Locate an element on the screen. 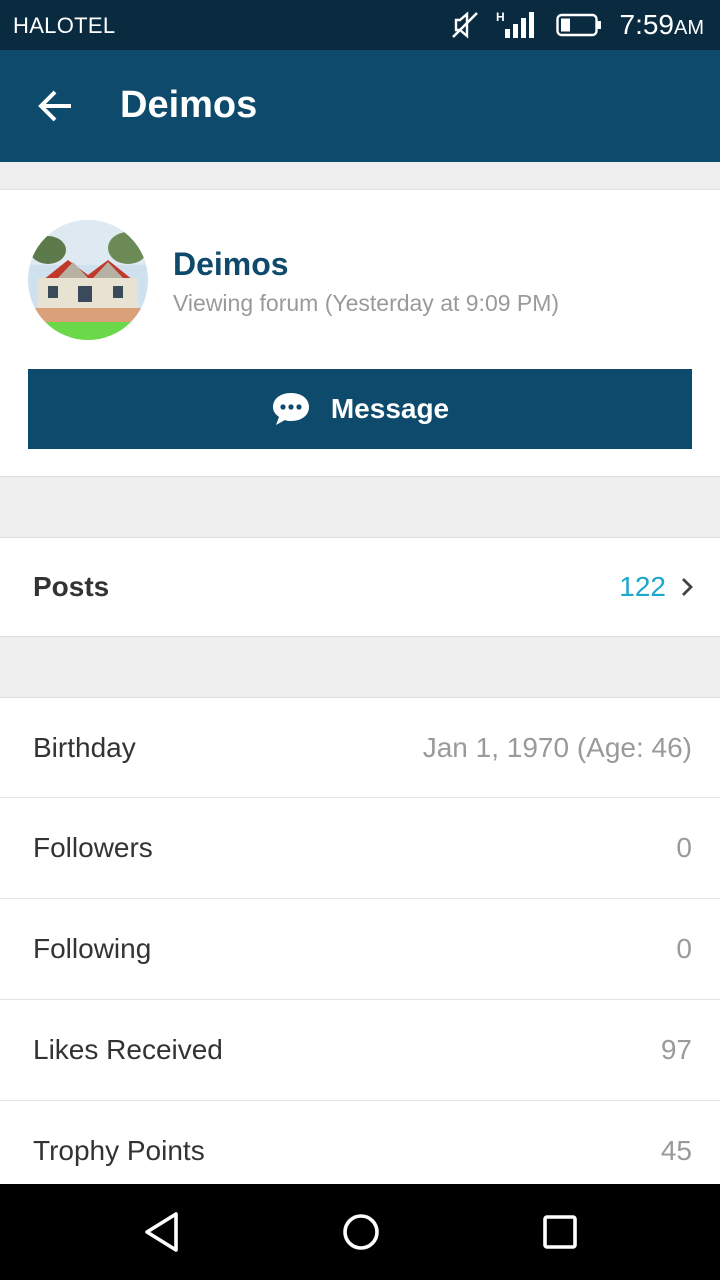  chat-bubble-icon is located at coordinates (290, 409).